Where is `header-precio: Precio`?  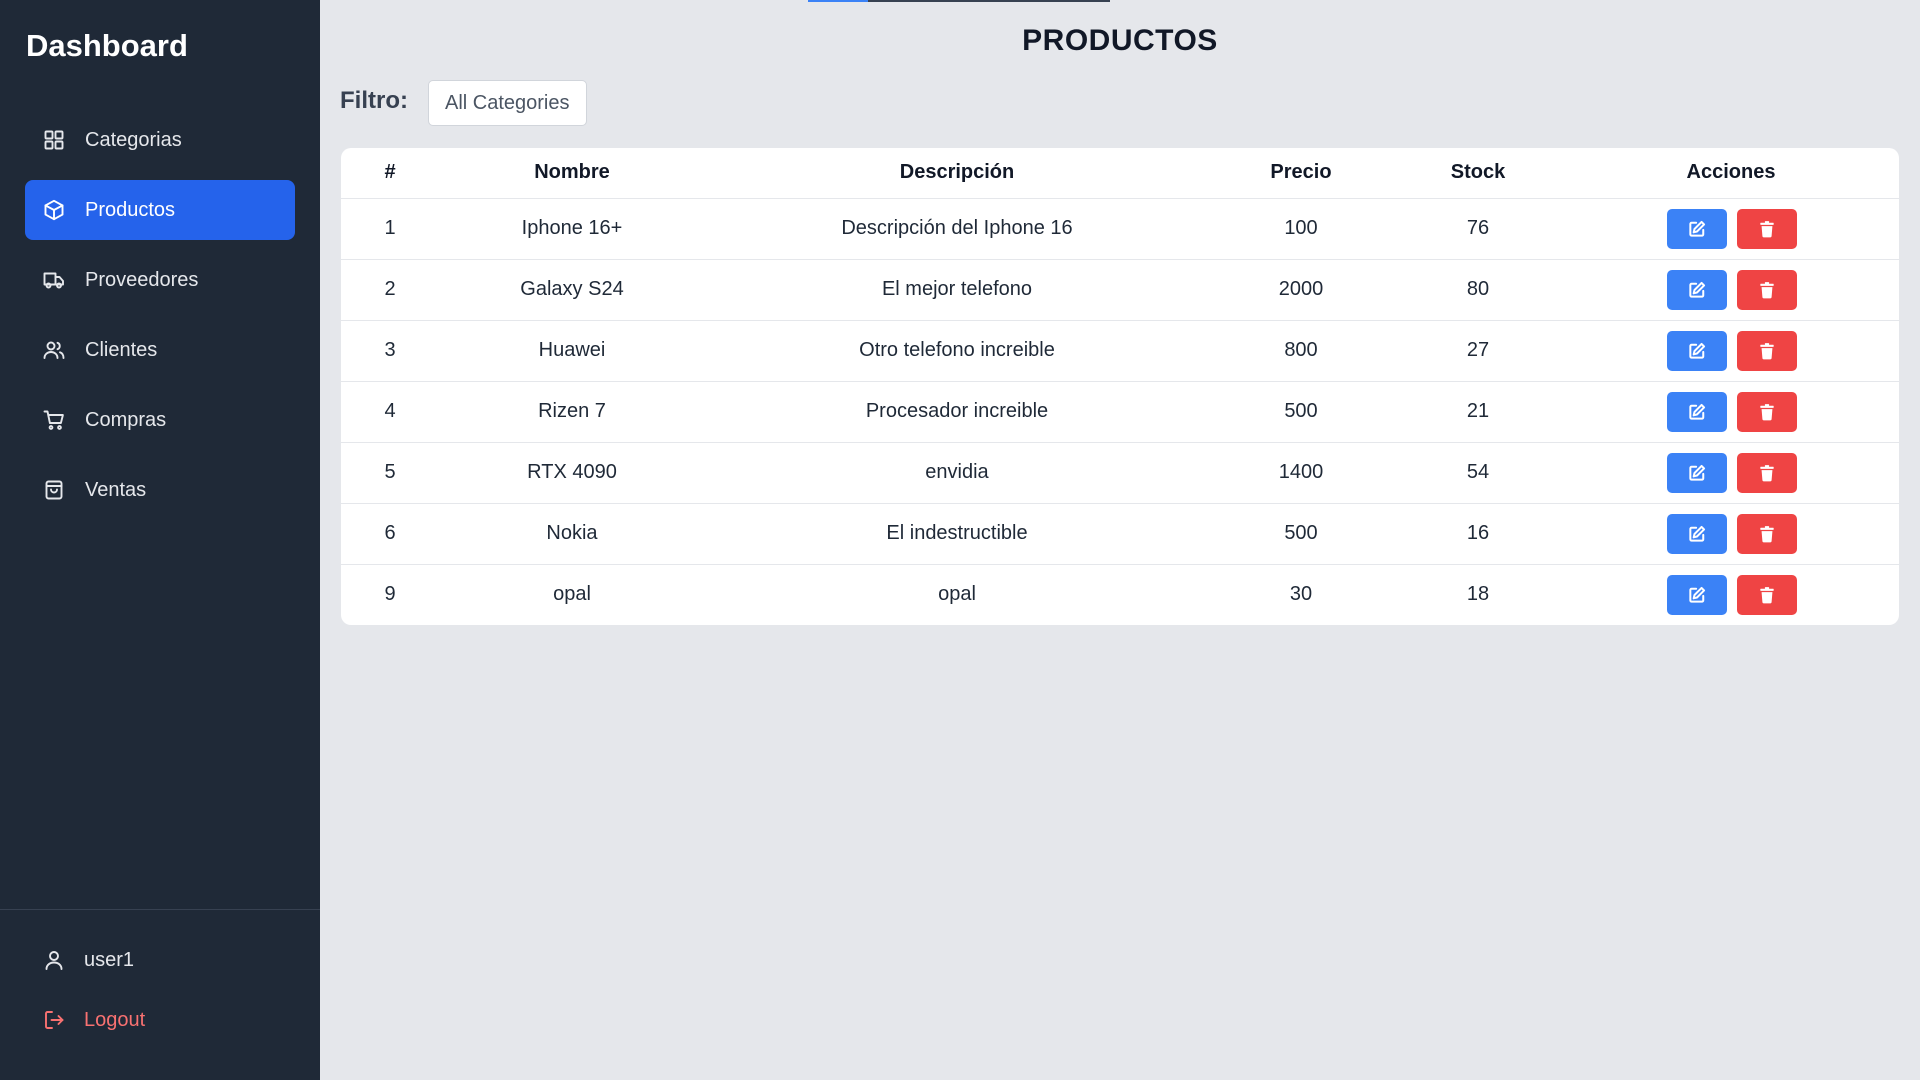 header-precio: Precio is located at coordinates (1301, 173).